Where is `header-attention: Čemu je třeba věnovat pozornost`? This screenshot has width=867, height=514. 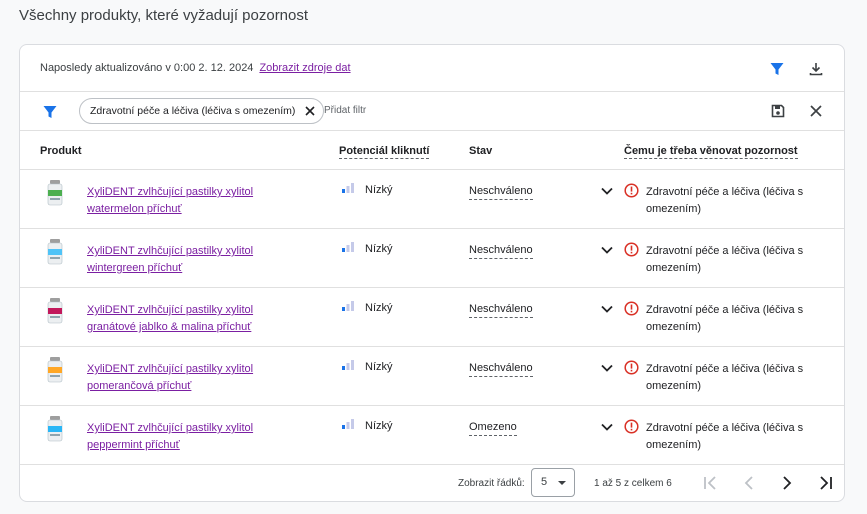
header-attention: Čemu je třeba věnovat pozornost is located at coordinates (711, 152).